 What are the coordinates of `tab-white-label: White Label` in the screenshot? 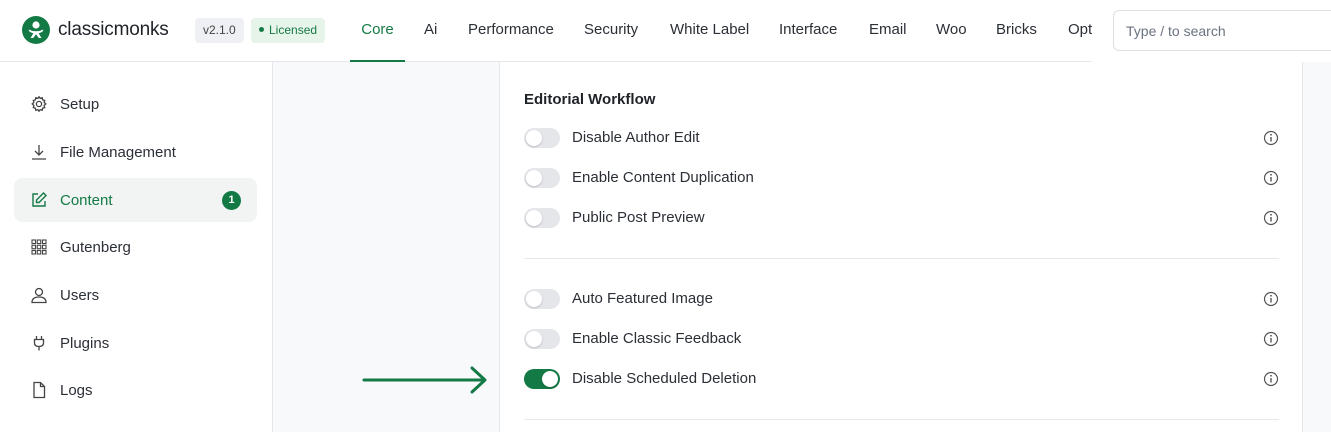 It's located at (709, 31).